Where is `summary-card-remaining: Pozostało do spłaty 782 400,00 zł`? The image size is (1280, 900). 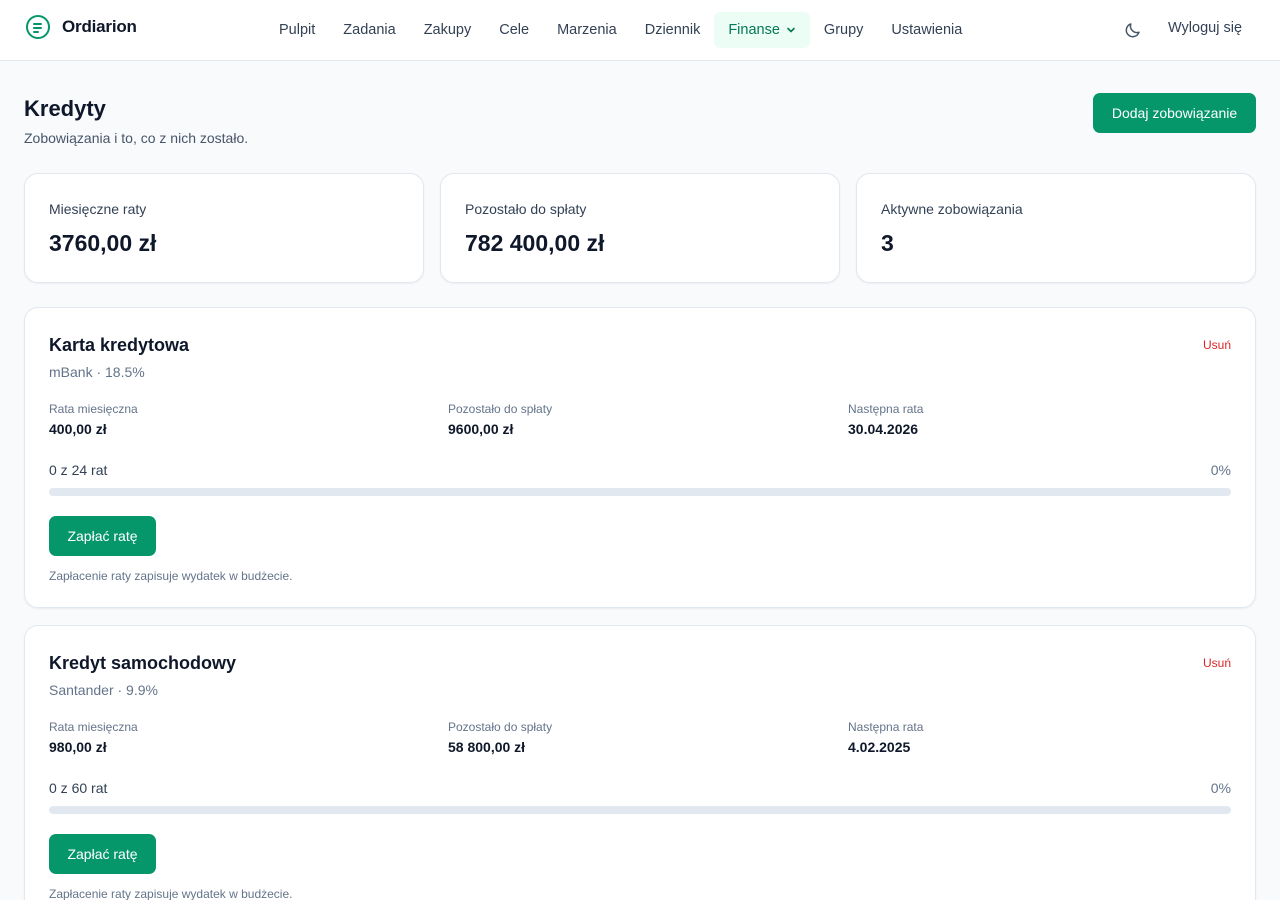 summary-card-remaining: Pozostało do spłaty 782 400,00 zł is located at coordinates (640, 228).